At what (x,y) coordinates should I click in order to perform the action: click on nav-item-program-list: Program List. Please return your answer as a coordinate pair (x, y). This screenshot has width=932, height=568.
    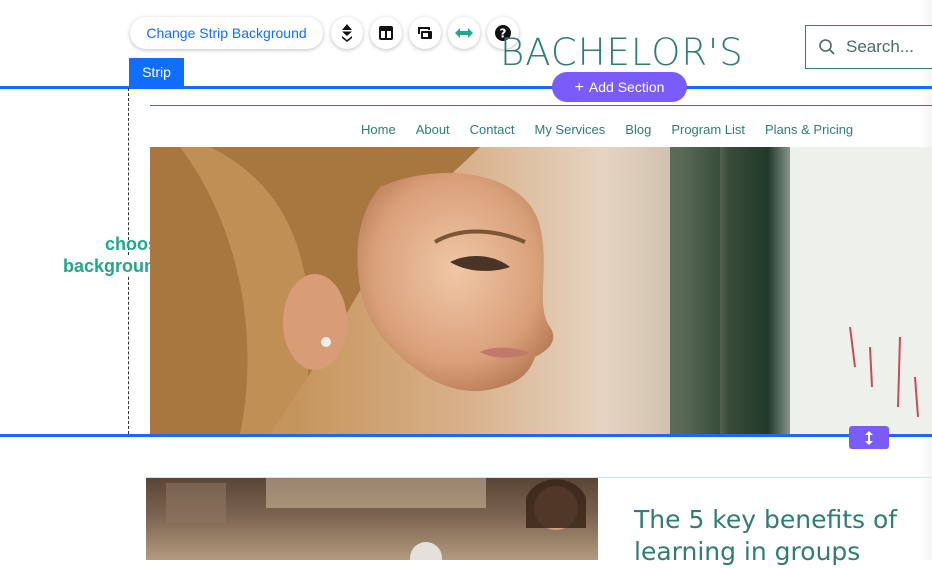
    Looking at the image, I should click on (708, 129).